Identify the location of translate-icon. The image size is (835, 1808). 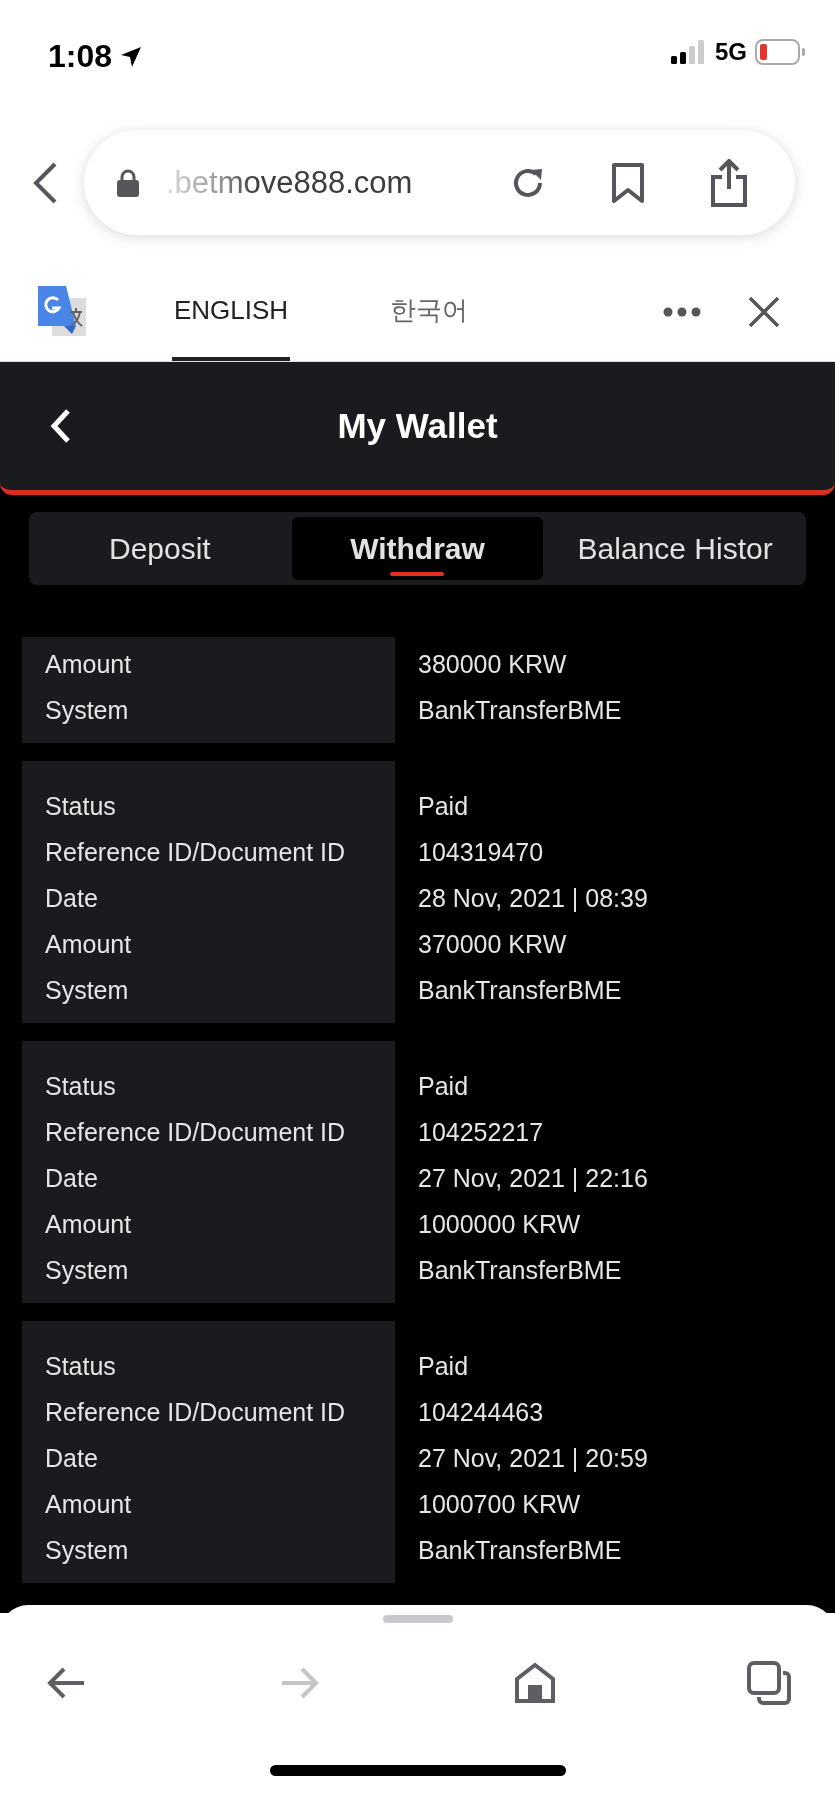
(62, 310).